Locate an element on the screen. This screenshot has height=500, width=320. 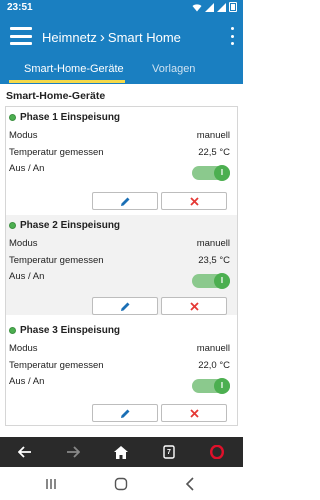
device-header: Phase 1 Einspeisung is located at coordinates (64, 117).